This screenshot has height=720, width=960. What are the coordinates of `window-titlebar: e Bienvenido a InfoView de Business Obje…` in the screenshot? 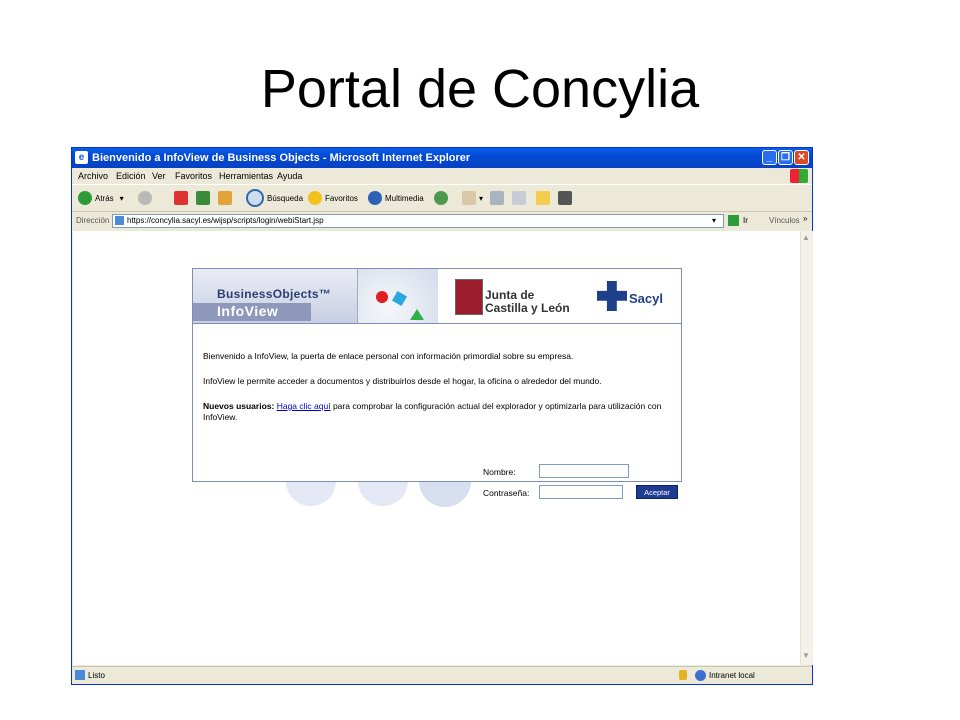 It's located at (442, 158).